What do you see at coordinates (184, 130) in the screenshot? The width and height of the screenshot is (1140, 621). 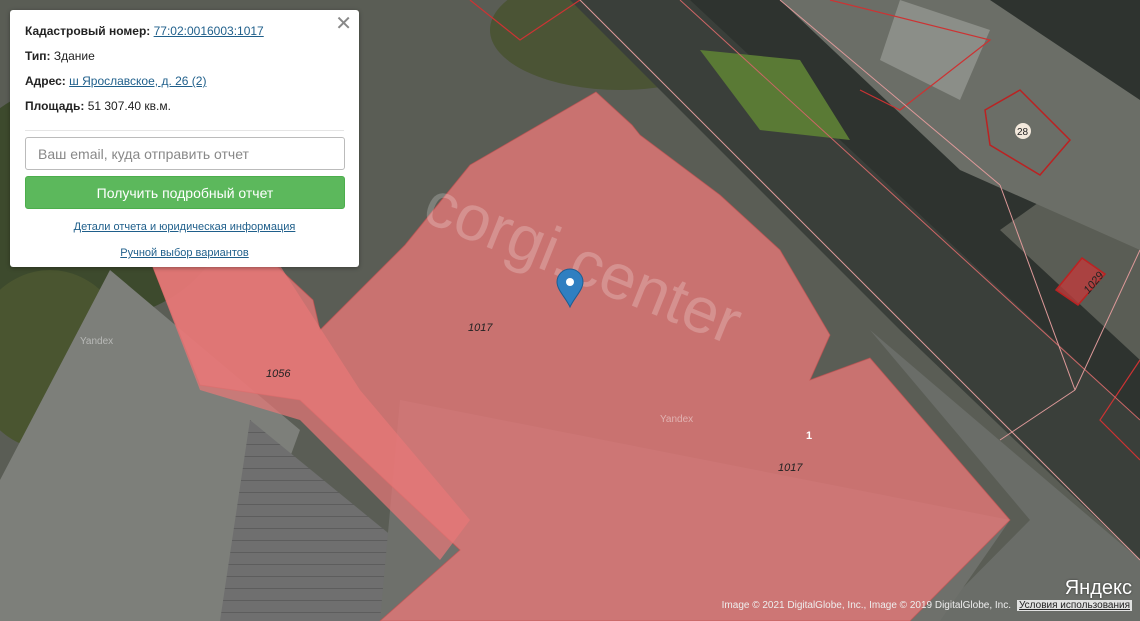 I see `divider` at bounding box center [184, 130].